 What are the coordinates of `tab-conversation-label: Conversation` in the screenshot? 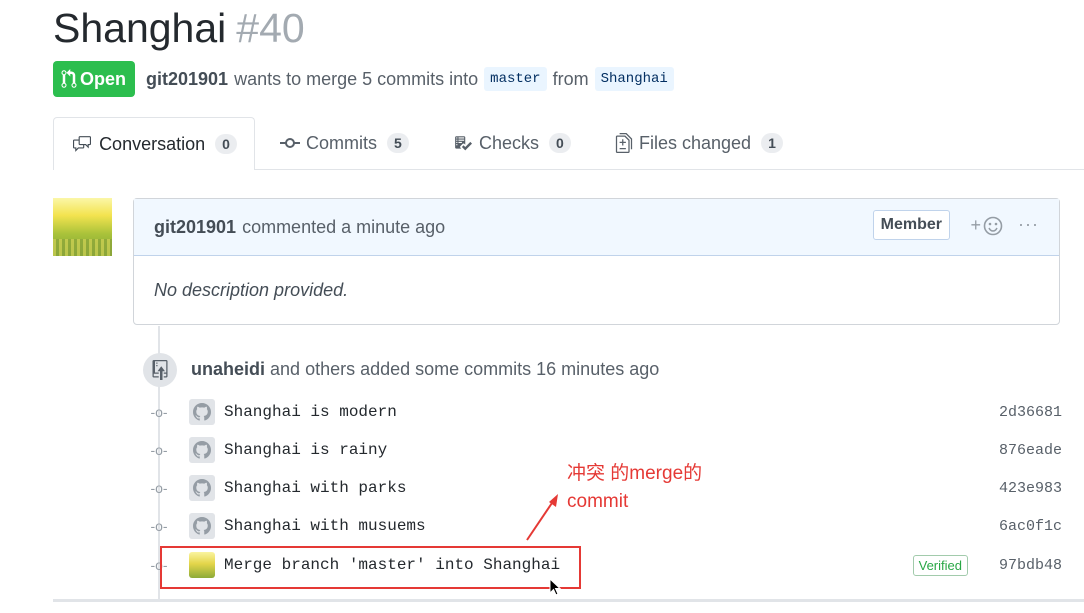 It's located at (152, 143).